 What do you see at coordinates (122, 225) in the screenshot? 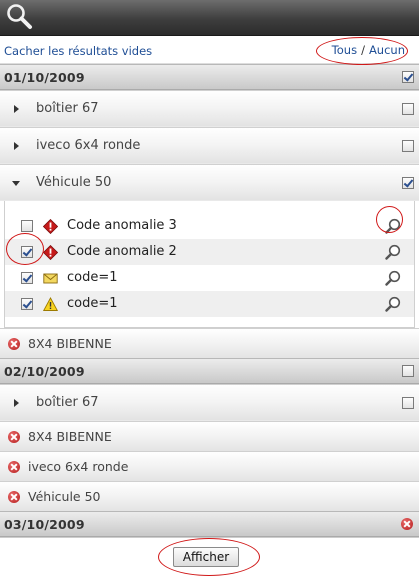
I see `event-label: Code anomalie 3` at bounding box center [122, 225].